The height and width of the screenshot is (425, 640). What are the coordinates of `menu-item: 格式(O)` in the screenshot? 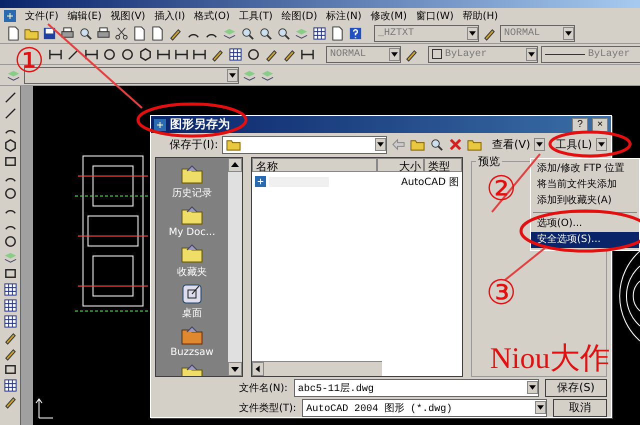 It's located at (212, 15).